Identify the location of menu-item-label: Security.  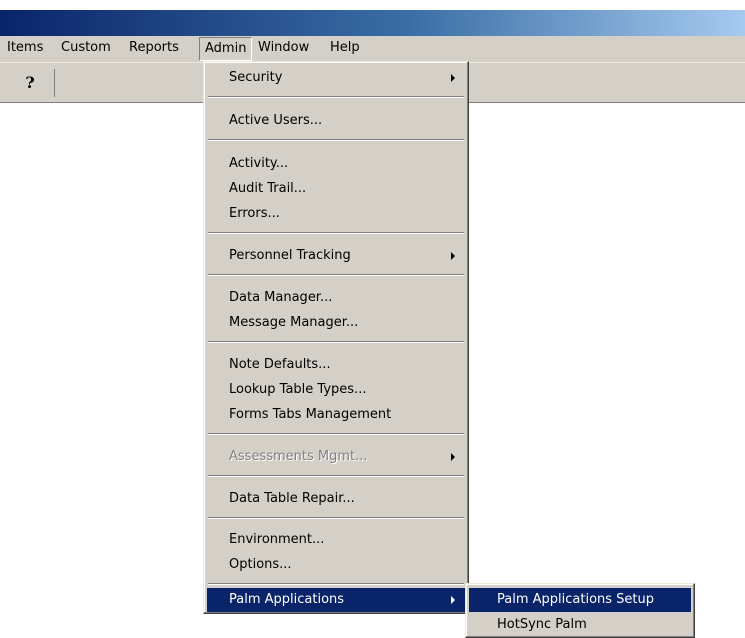
(256, 77).